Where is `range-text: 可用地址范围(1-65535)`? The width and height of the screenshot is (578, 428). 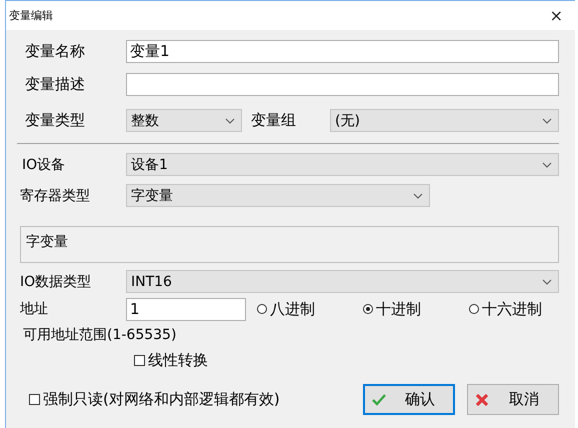 range-text: 可用地址范围(1-65535) is located at coordinates (100, 335).